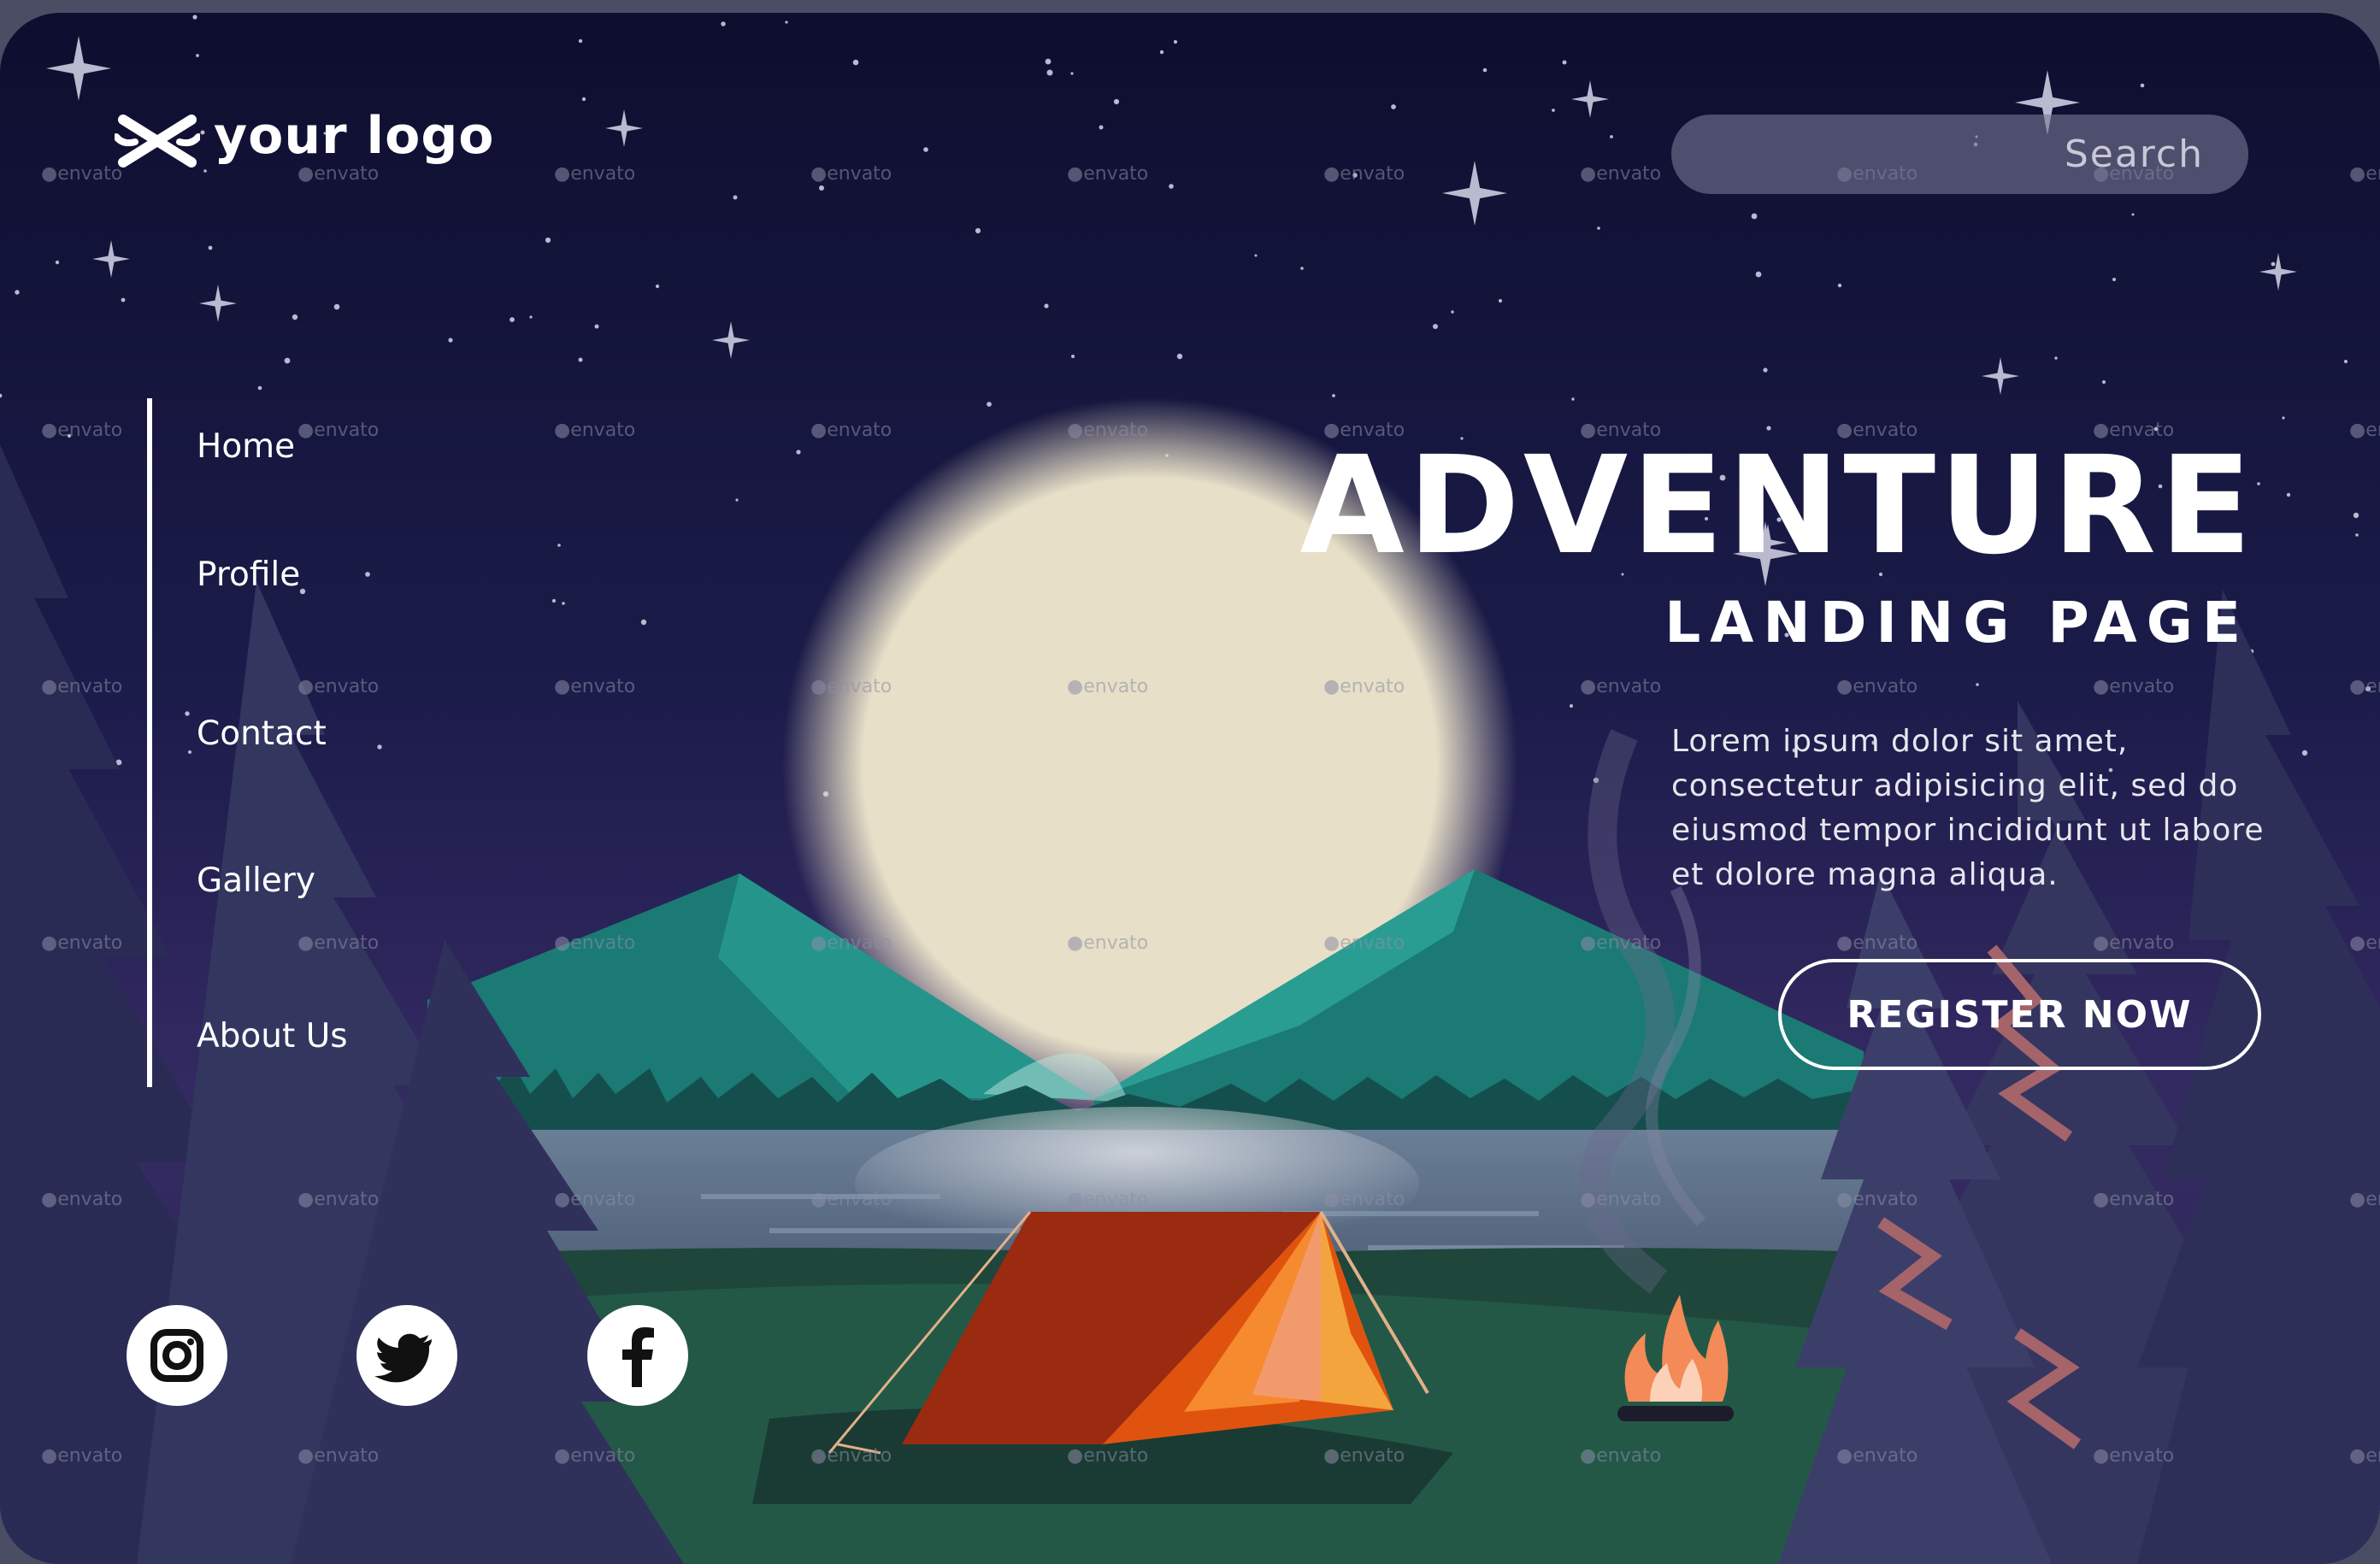  Describe the element at coordinates (638, 1355) in the screenshot. I see `facebook-button` at that location.